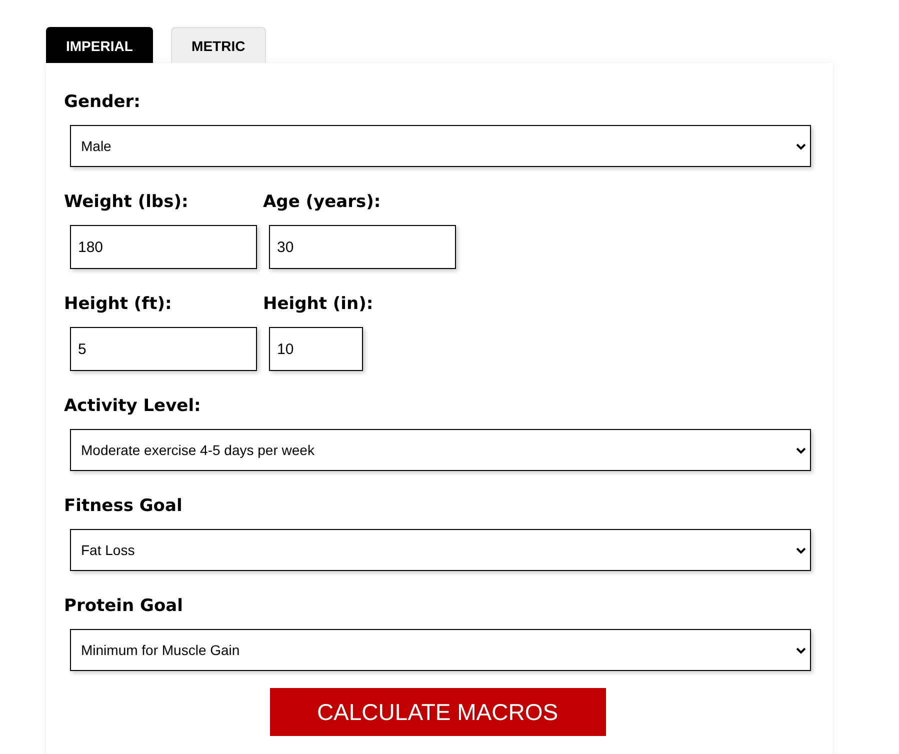 The height and width of the screenshot is (754, 899). Describe the element at coordinates (322, 202) in the screenshot. I see `field-label: Age (years):` at that location.